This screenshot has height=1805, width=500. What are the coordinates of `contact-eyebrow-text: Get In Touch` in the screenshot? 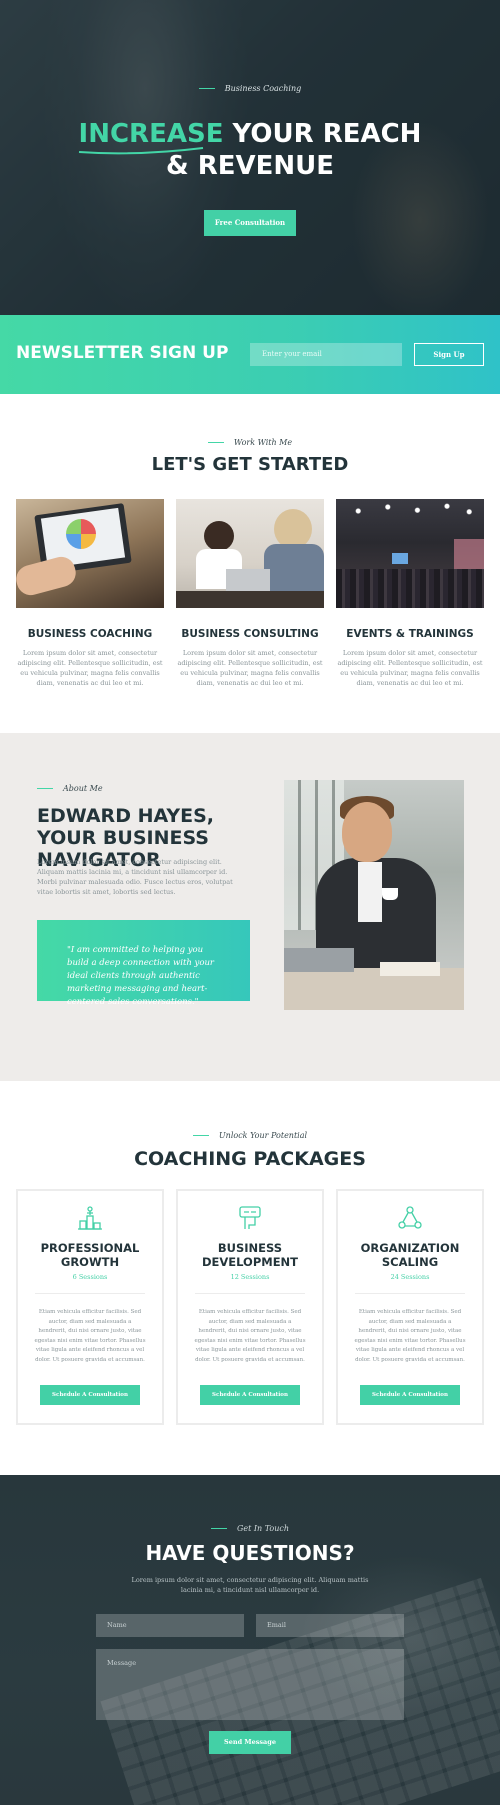 It's located at (263, 1528).